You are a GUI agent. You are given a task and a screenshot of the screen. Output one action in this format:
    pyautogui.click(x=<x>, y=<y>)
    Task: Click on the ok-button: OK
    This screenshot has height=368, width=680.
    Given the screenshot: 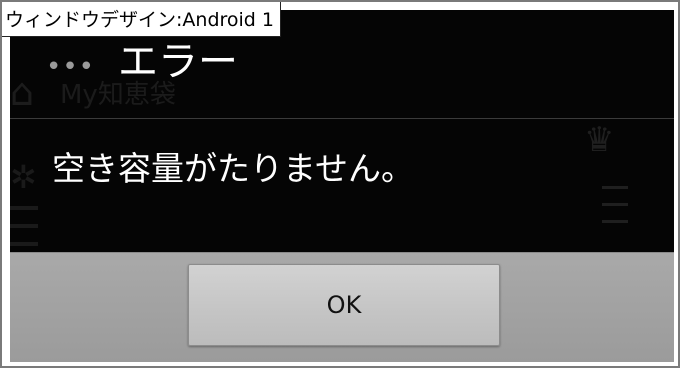 What is the action you would take?
    pyautogui.click(x=344, y=305)
    